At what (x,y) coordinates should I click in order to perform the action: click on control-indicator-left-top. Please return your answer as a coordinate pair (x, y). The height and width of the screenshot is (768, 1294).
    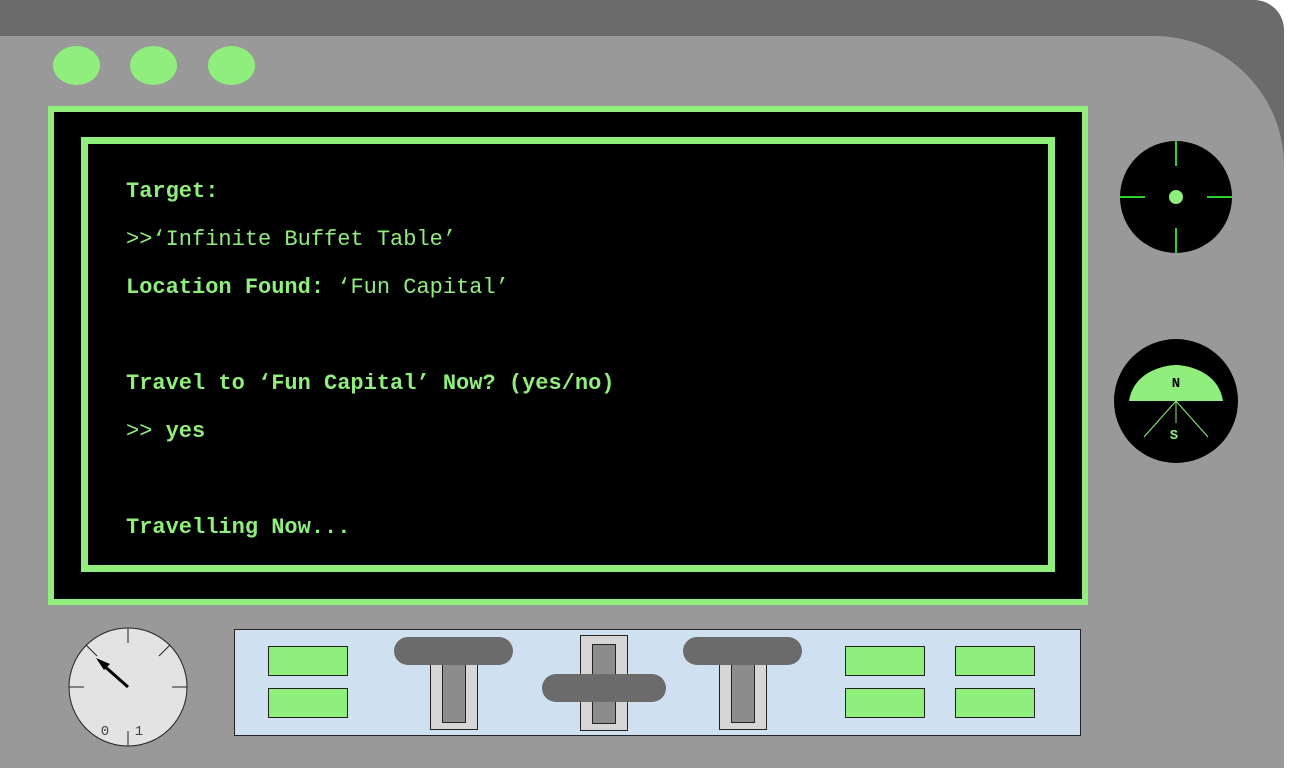
    Looking at the image, I should click on (308, 661).